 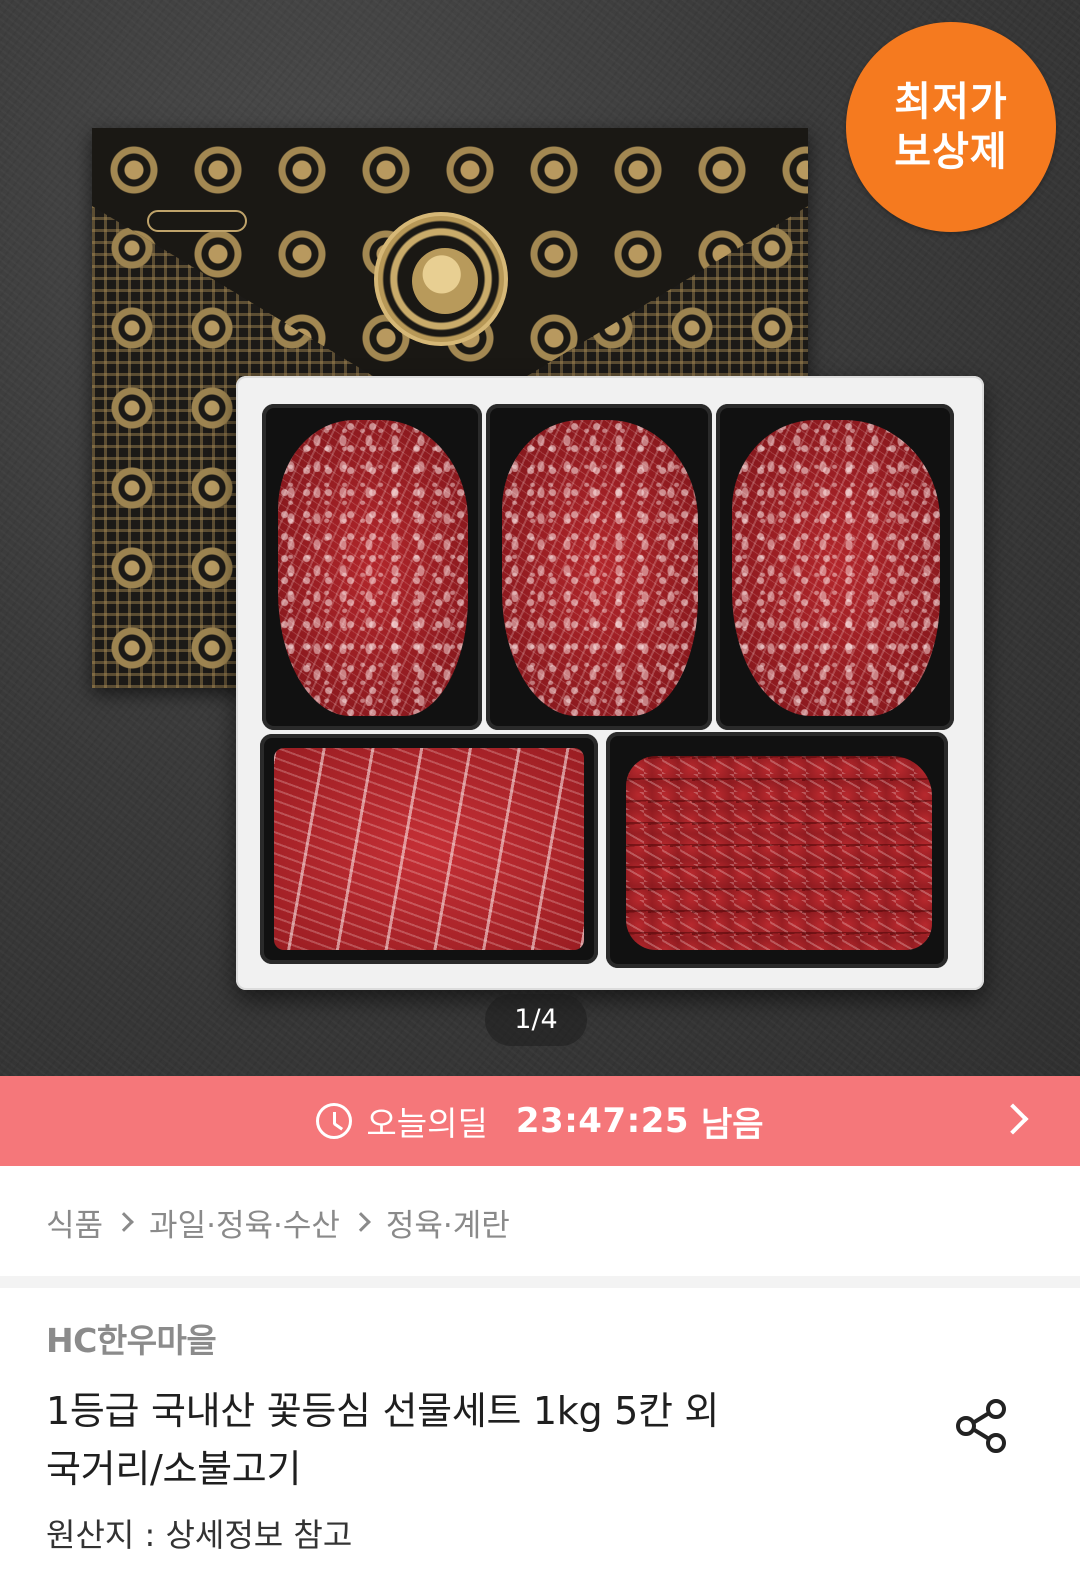 I want to click on product-title-line-1: 1등급 국내산 꽃등심 선물세트 1kg 5칸 외, so click(x=383, y=1411).